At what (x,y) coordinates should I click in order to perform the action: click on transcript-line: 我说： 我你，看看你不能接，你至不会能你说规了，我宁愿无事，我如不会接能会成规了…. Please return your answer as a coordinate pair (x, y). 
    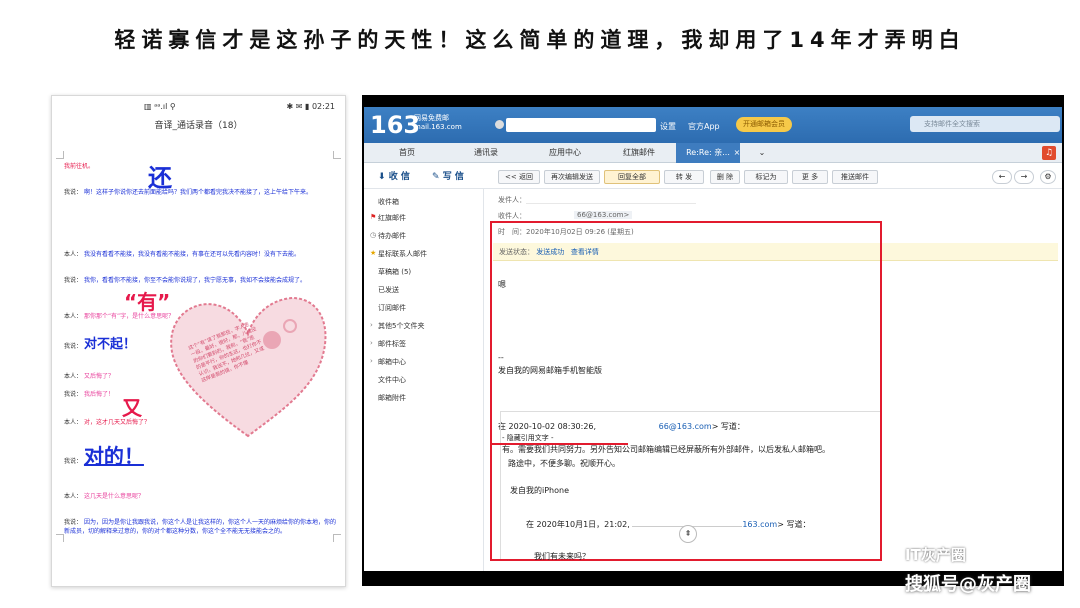
    Looking at the image, I should click on (200, 280).